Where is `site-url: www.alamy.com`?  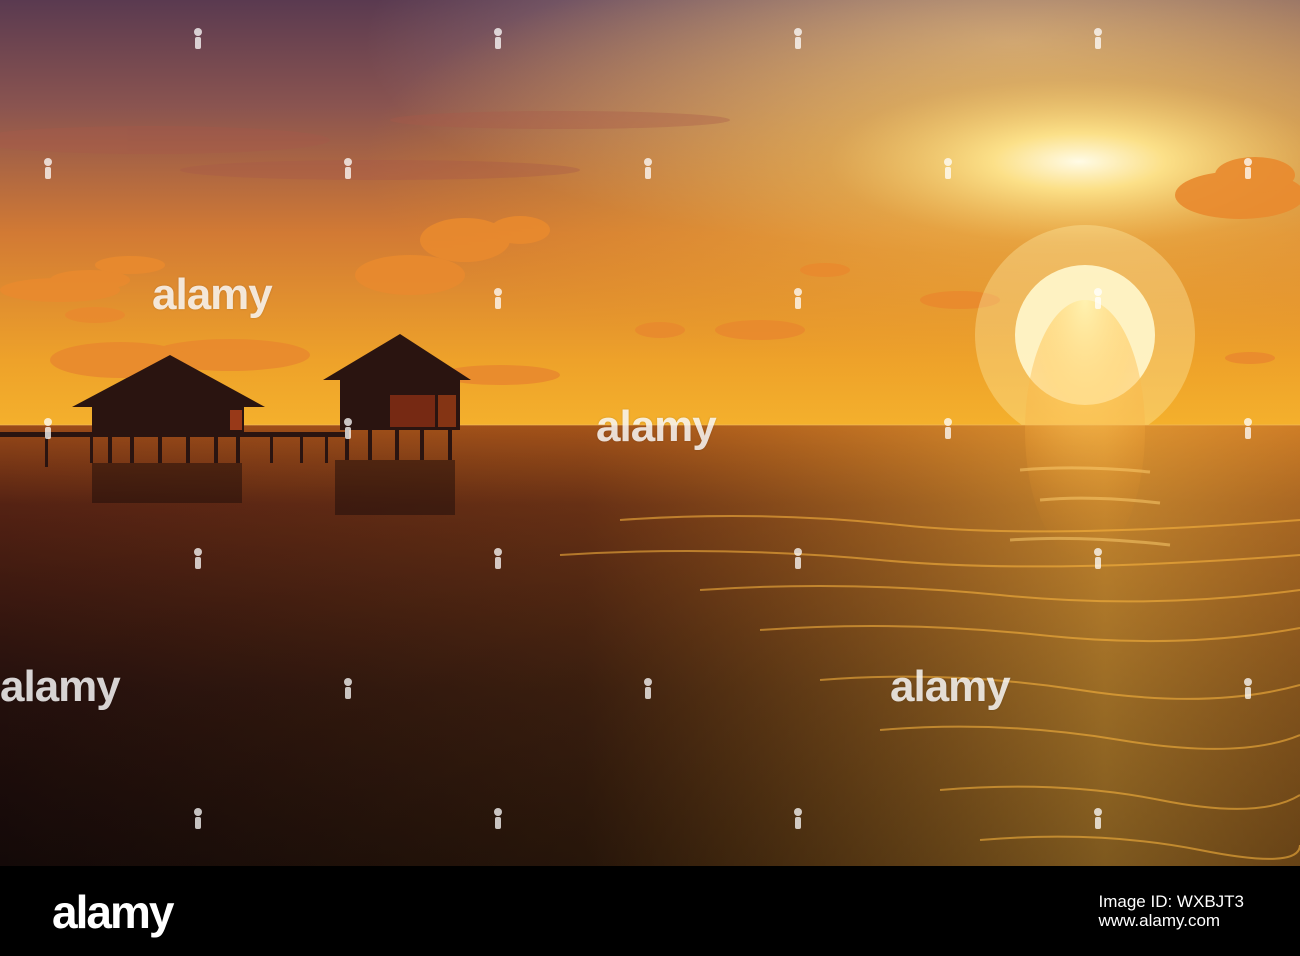 site-url: www.alamy.com is located at coordinates (1159, 920).